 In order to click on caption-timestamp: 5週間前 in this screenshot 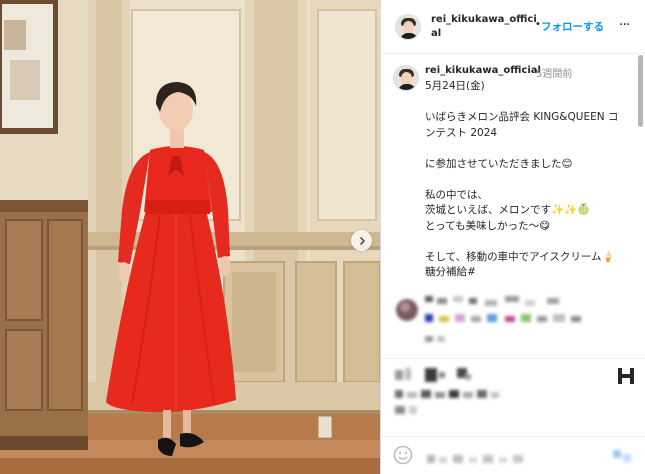, I will do `click(554, 72)`.